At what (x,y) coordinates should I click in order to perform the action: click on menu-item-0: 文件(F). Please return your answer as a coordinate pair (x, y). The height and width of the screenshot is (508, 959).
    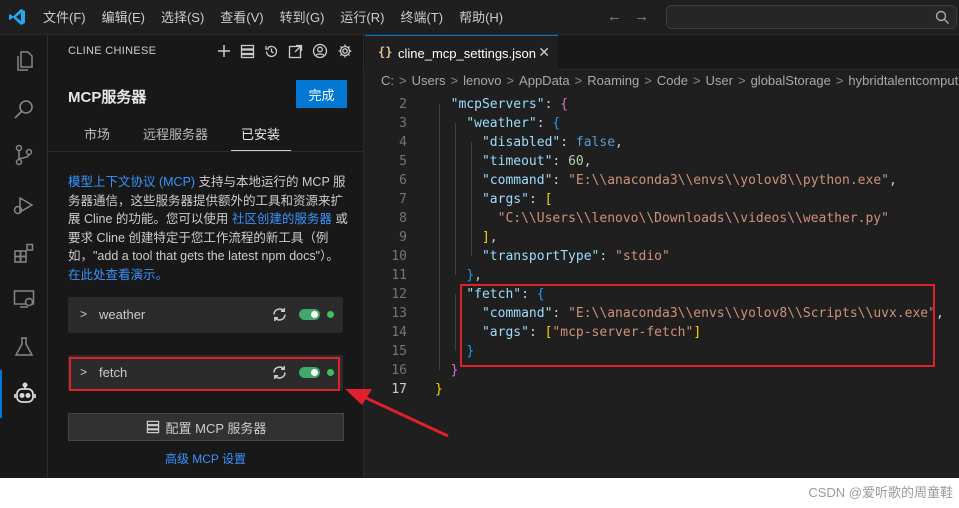
    Looking at the image, I should click on (64, 17).